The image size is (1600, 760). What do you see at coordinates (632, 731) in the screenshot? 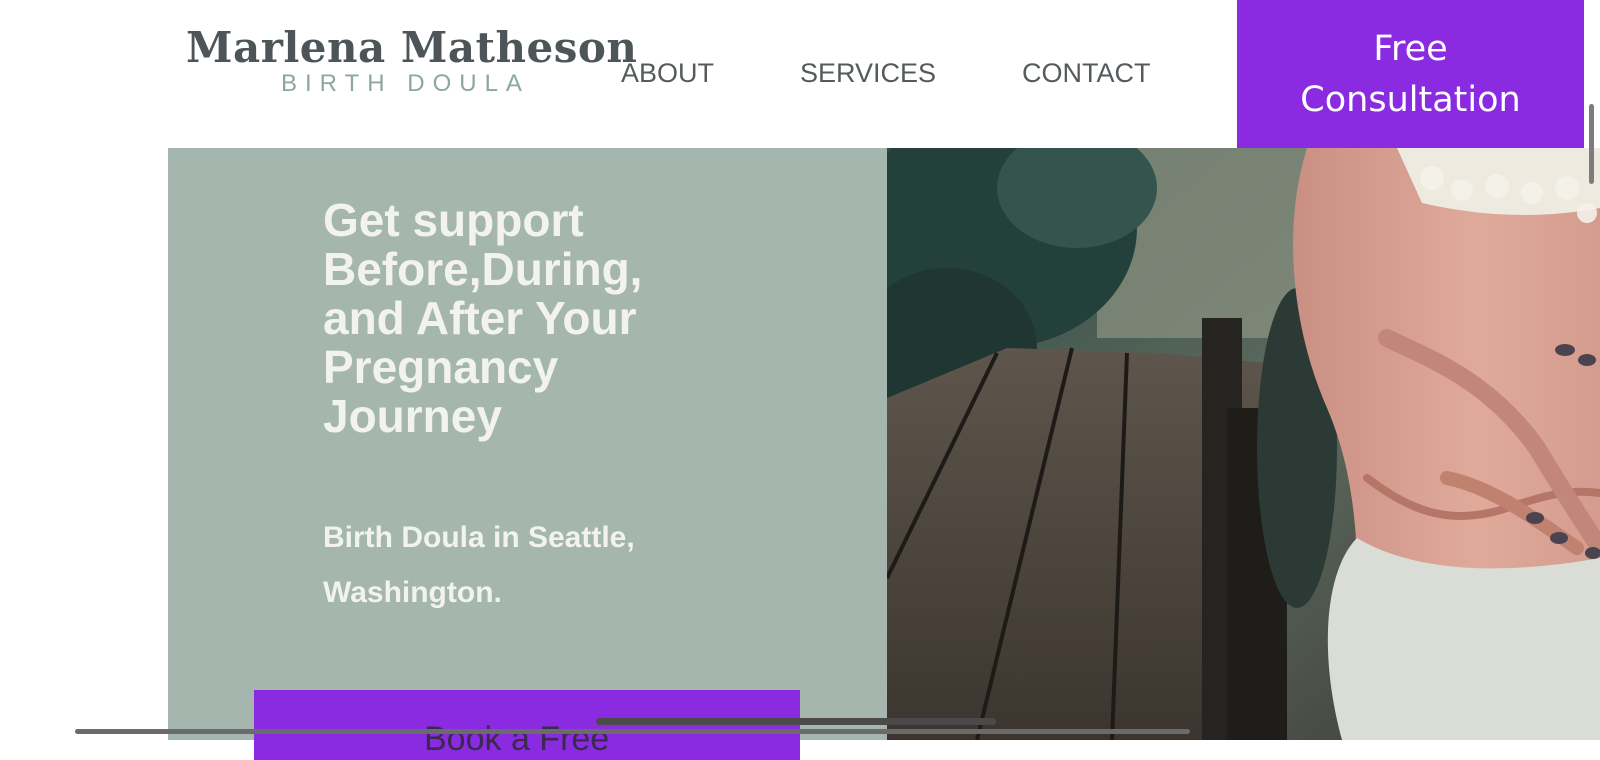
I see `horizontal-scrollbar` at bounding box center [632, 731].